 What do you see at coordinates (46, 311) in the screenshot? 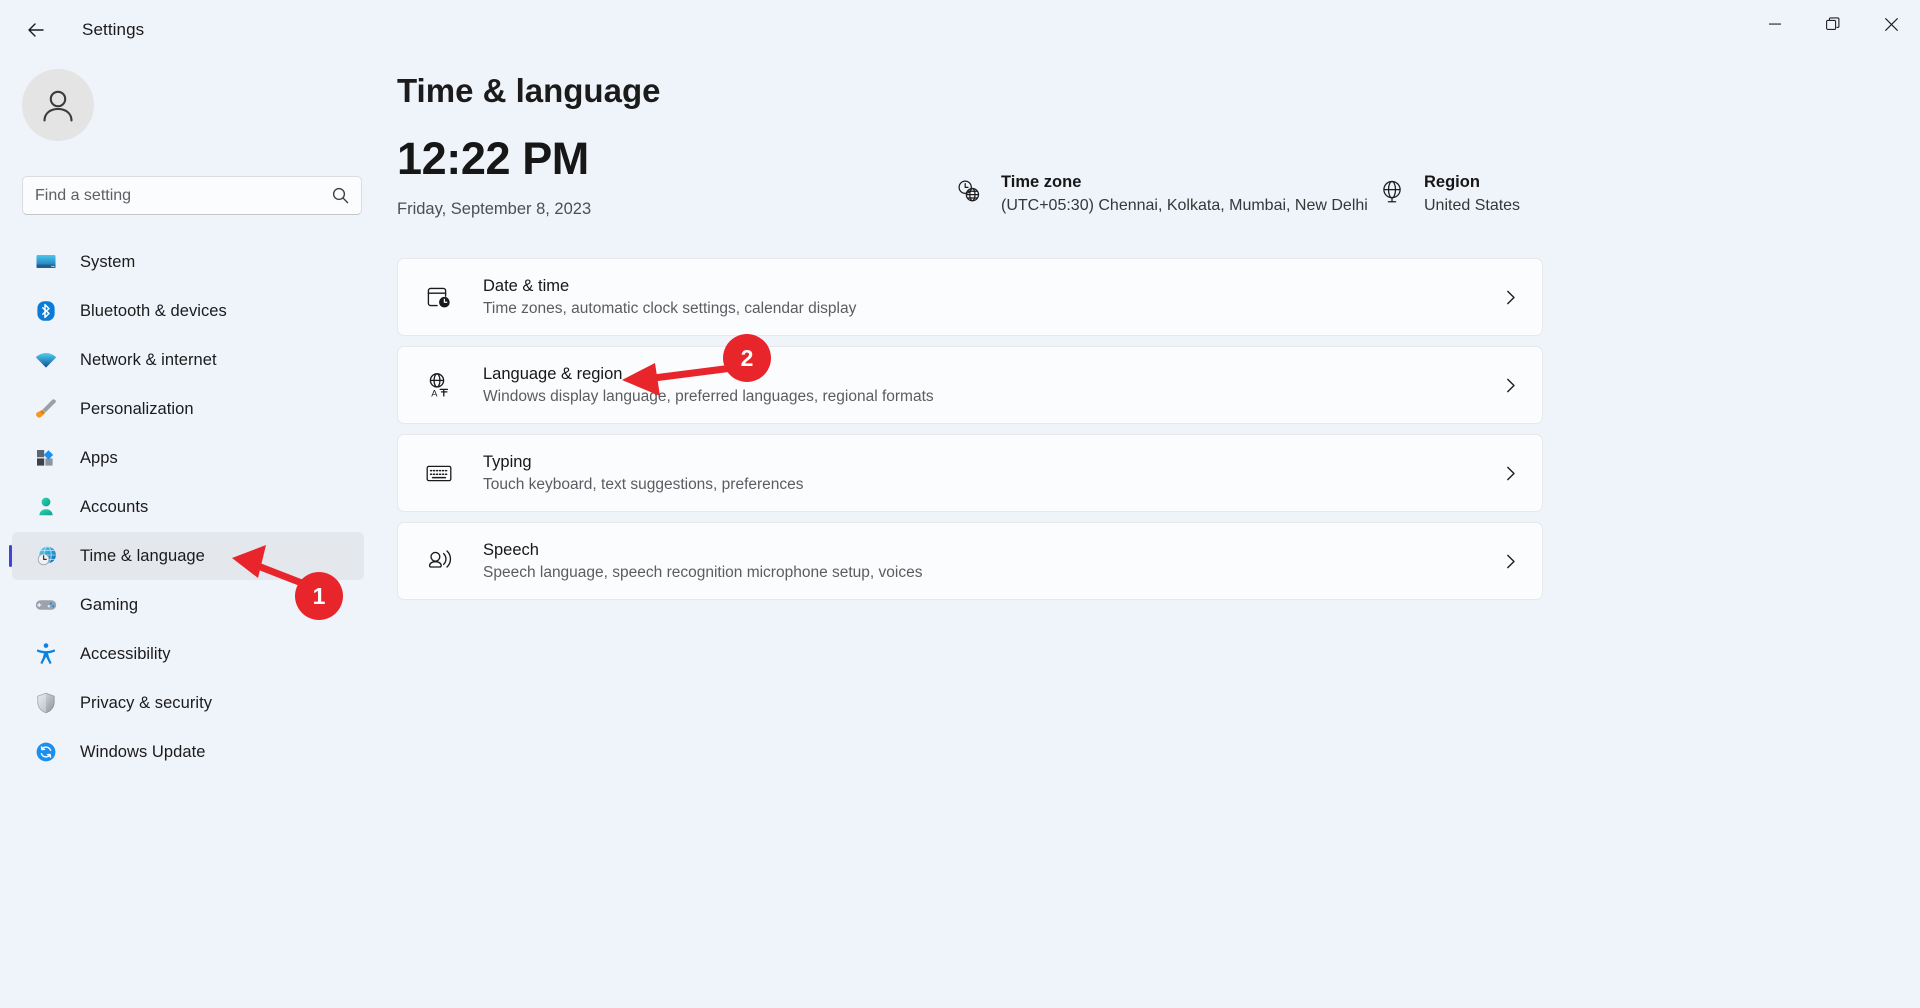
I see `bluetooth-icon` at bounding box center [46, 311].